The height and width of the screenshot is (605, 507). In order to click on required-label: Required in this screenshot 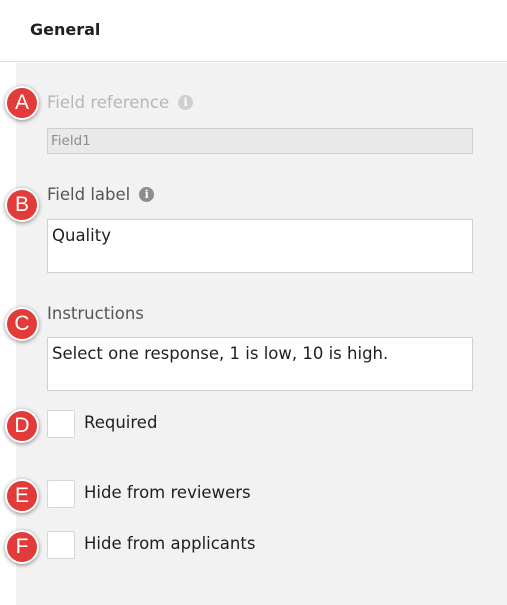, I will do `click(120, 422)`.